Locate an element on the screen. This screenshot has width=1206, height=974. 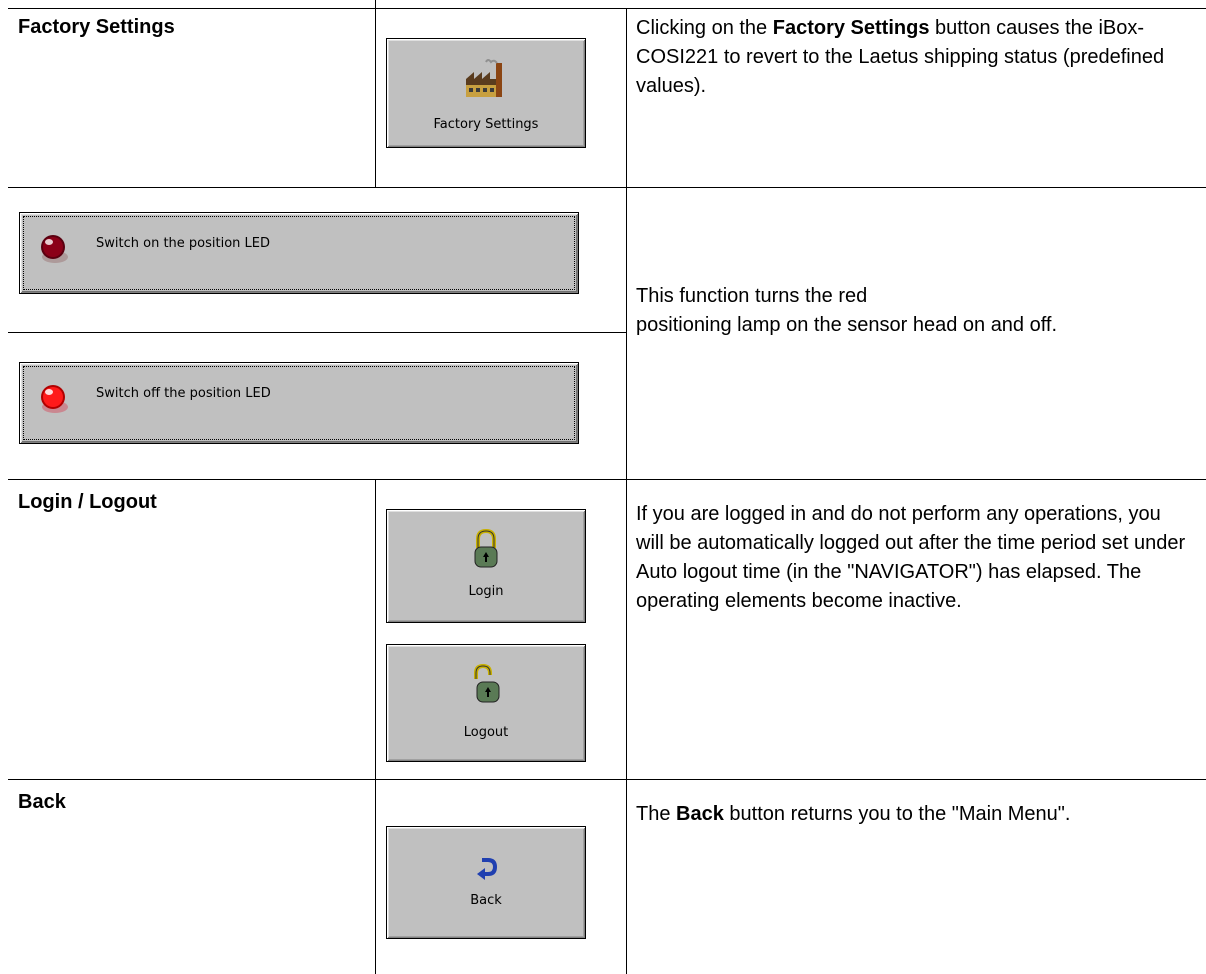
factory-settings-label: Factory Settings is located at coordinates (96, 27).